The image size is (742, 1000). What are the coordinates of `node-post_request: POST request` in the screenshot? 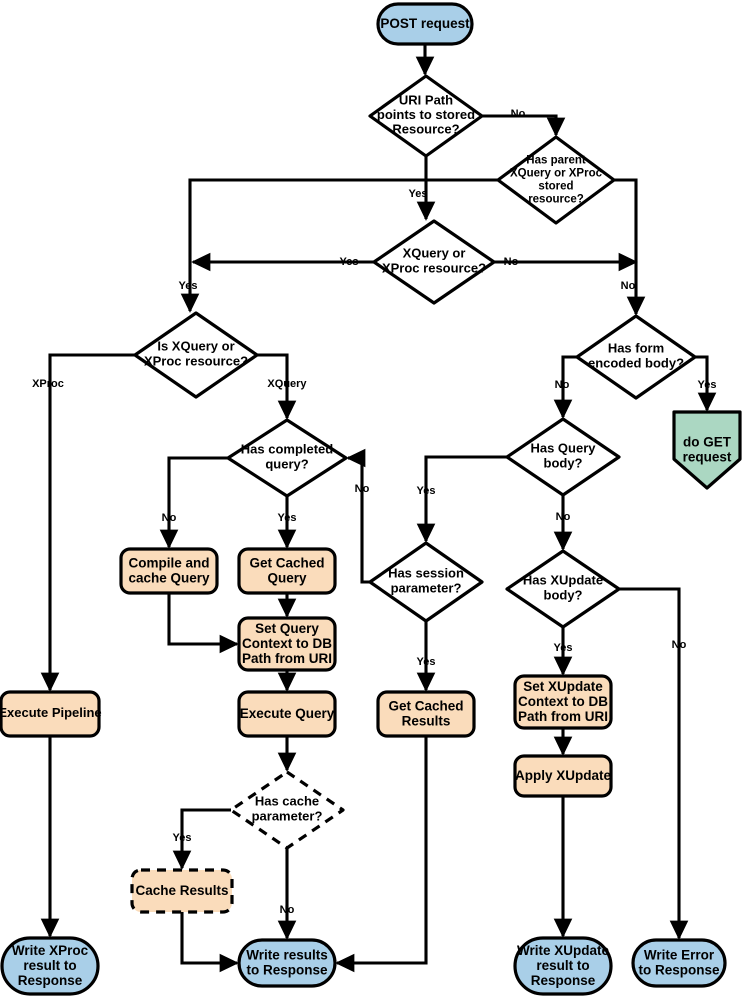 It's located at (425, 24).